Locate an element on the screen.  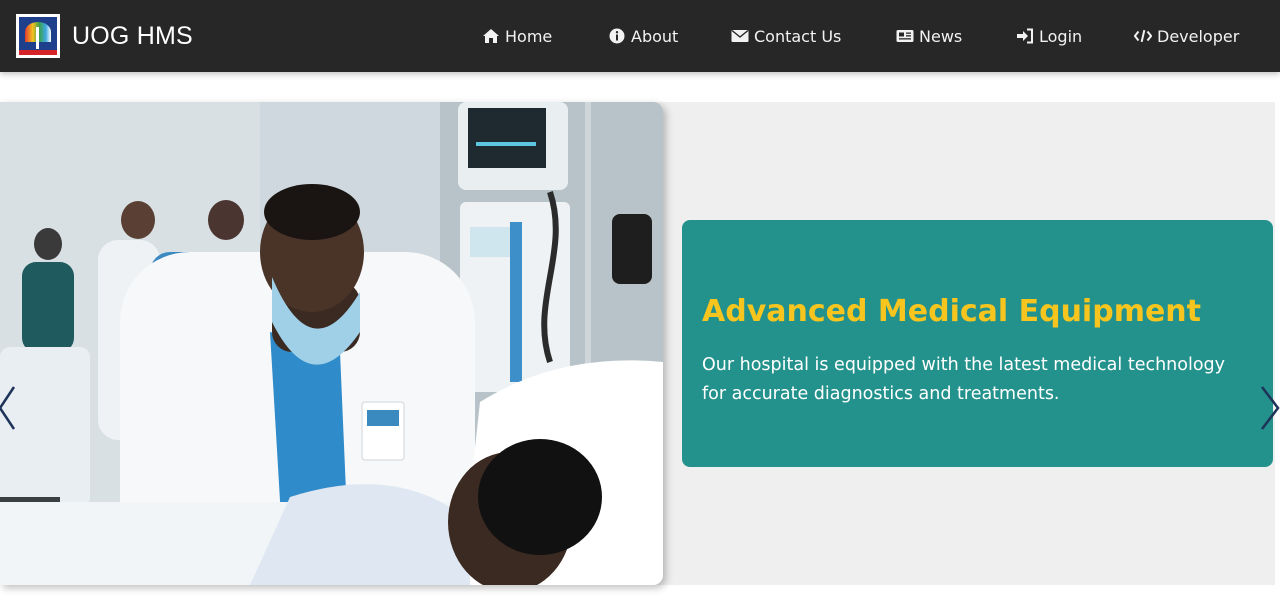
nav-about-link: About is located at coordinates (643, 36).